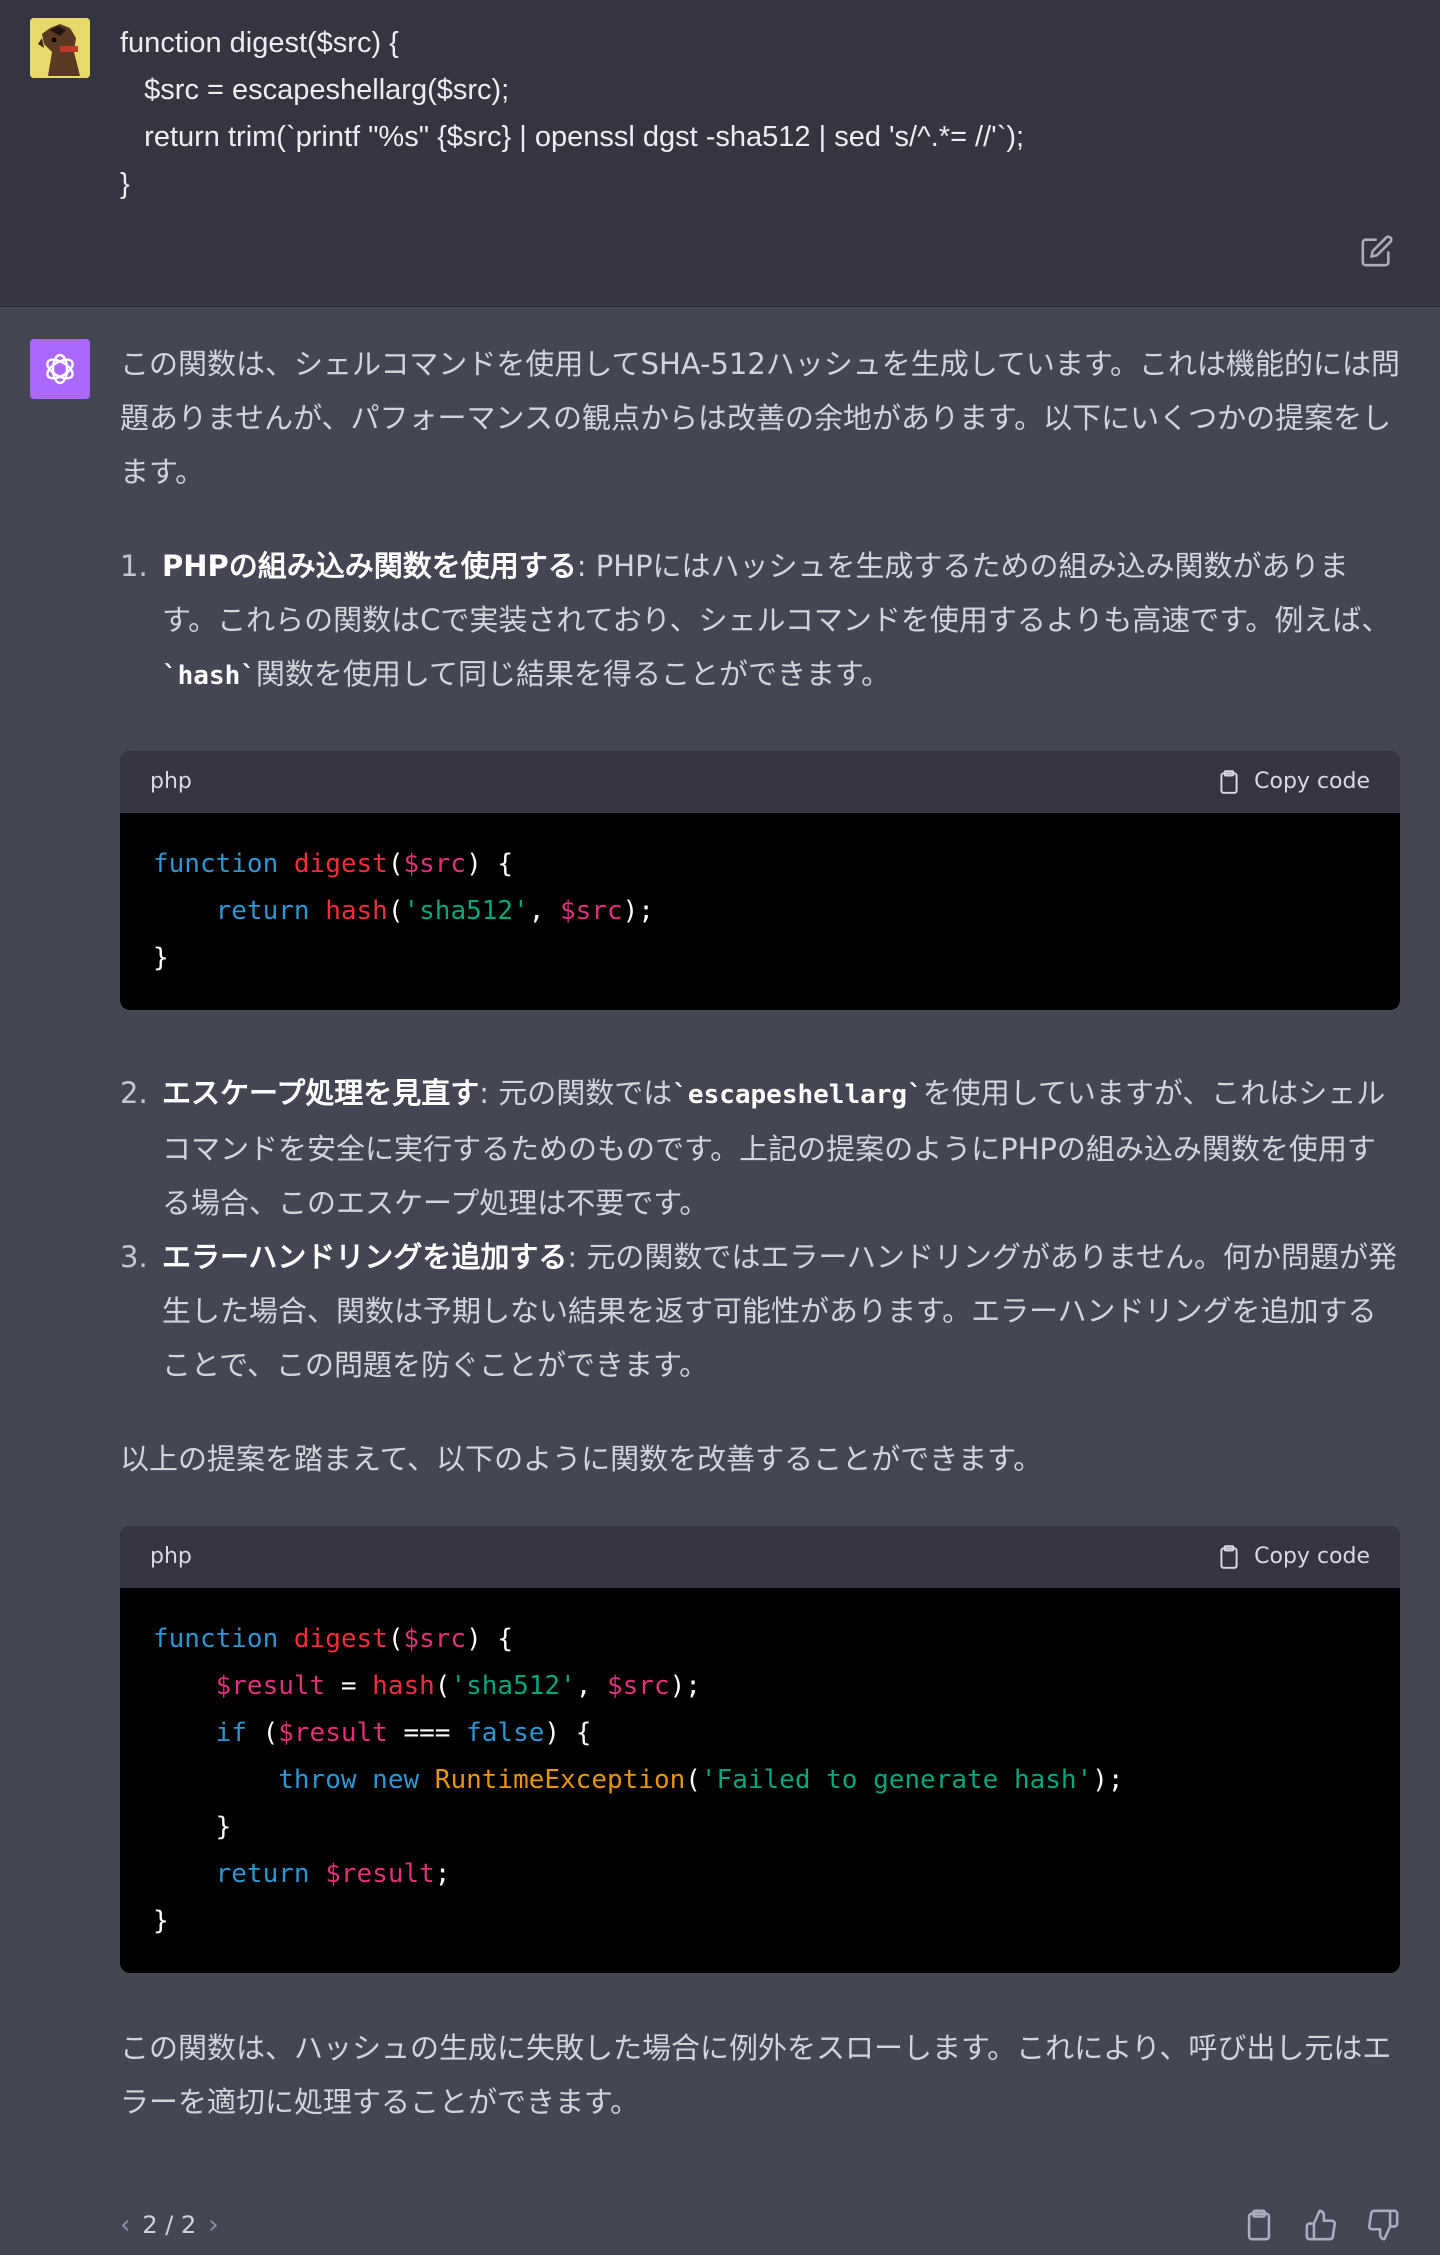 The width and height of the screenshot is (1440, 2255). What do you see at coordinates (797, 1095) in the screenshot?
I see `inline-code: `escapeshellarg`` at bounding box center [797, 1095].